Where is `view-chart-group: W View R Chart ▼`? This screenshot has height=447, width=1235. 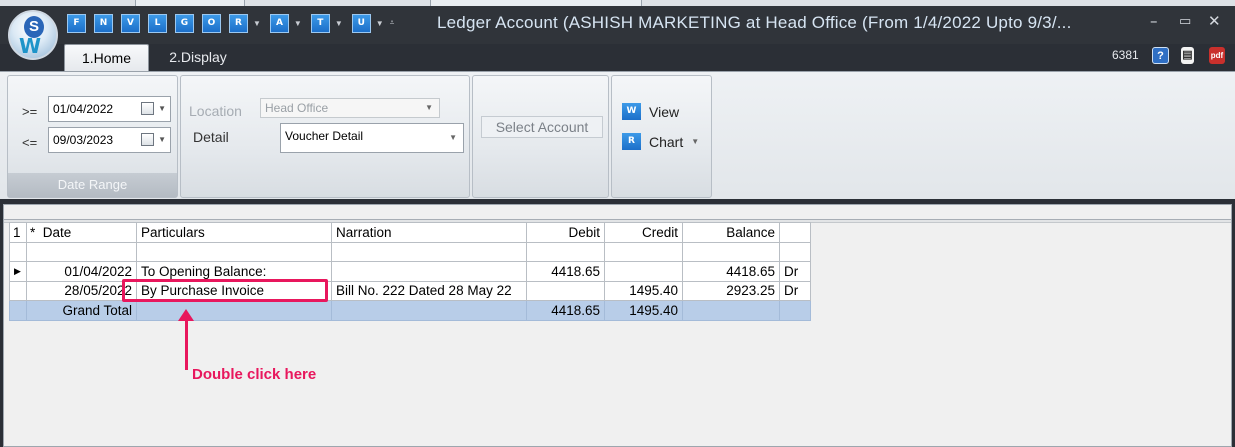 view-chart-group: W View R Chart ▼ is located at coordinates (661, 136).